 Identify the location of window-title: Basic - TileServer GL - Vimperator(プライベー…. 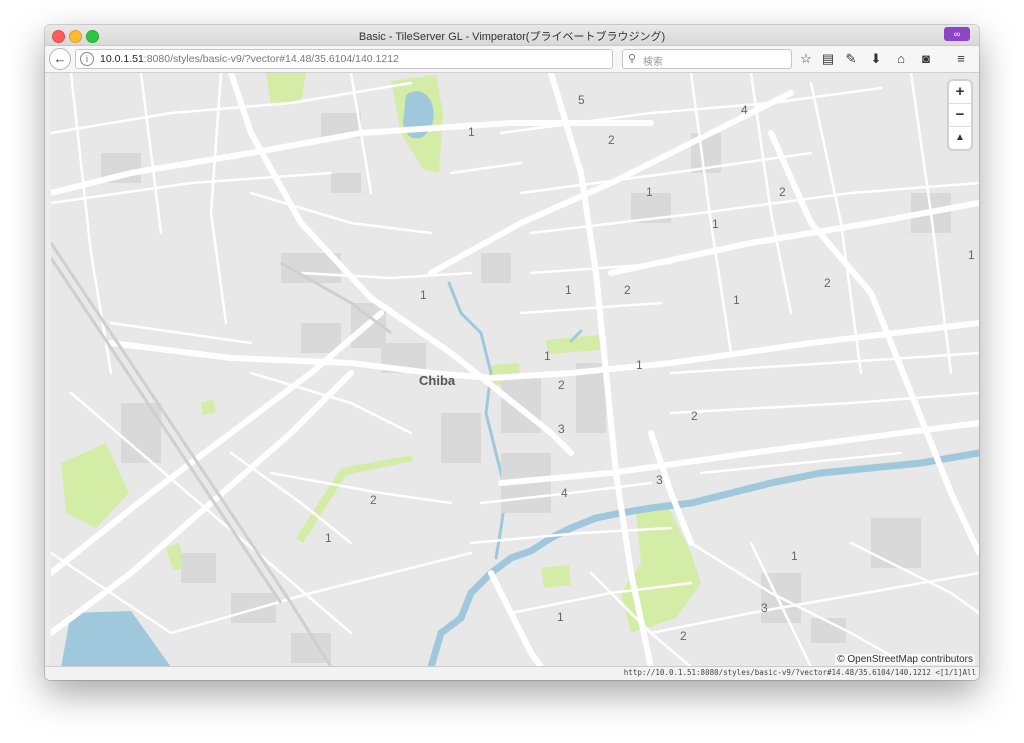
(512, 37).